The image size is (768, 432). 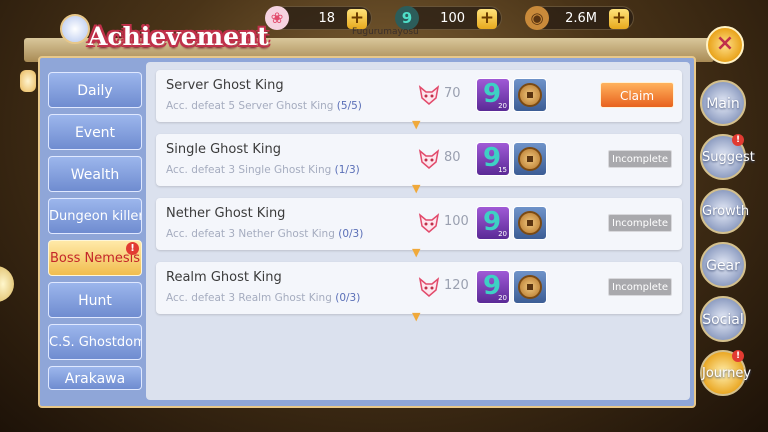 I want to click on tab-wealth: Wealth, so click(x=95, y=174).